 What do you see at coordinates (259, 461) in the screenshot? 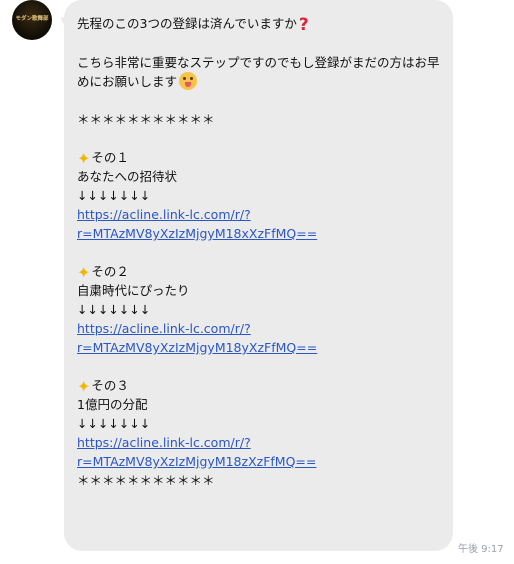
I see `section-3-link-line-2: r=MTAzMV8yXzIzMjgyM18zXzFfMQ==` at bounding box center [259, 461].